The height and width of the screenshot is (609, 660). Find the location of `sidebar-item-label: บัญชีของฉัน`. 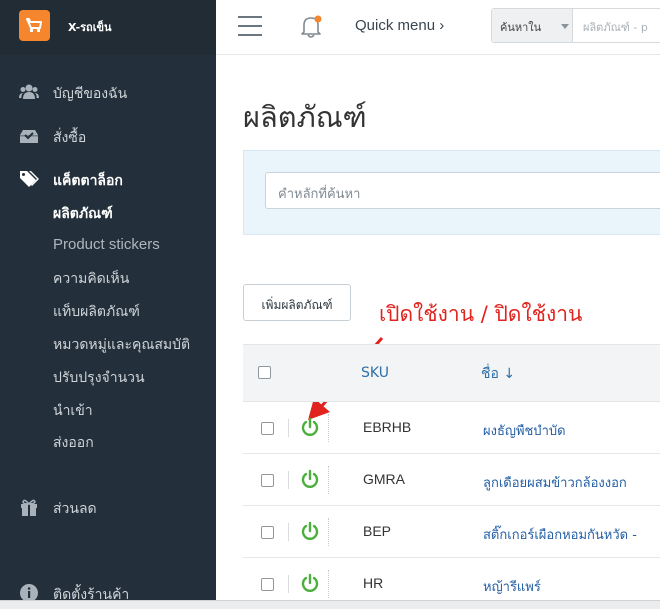

sidebar-item-label: บัญชีของฉัน is located at coordinates (90, 94).